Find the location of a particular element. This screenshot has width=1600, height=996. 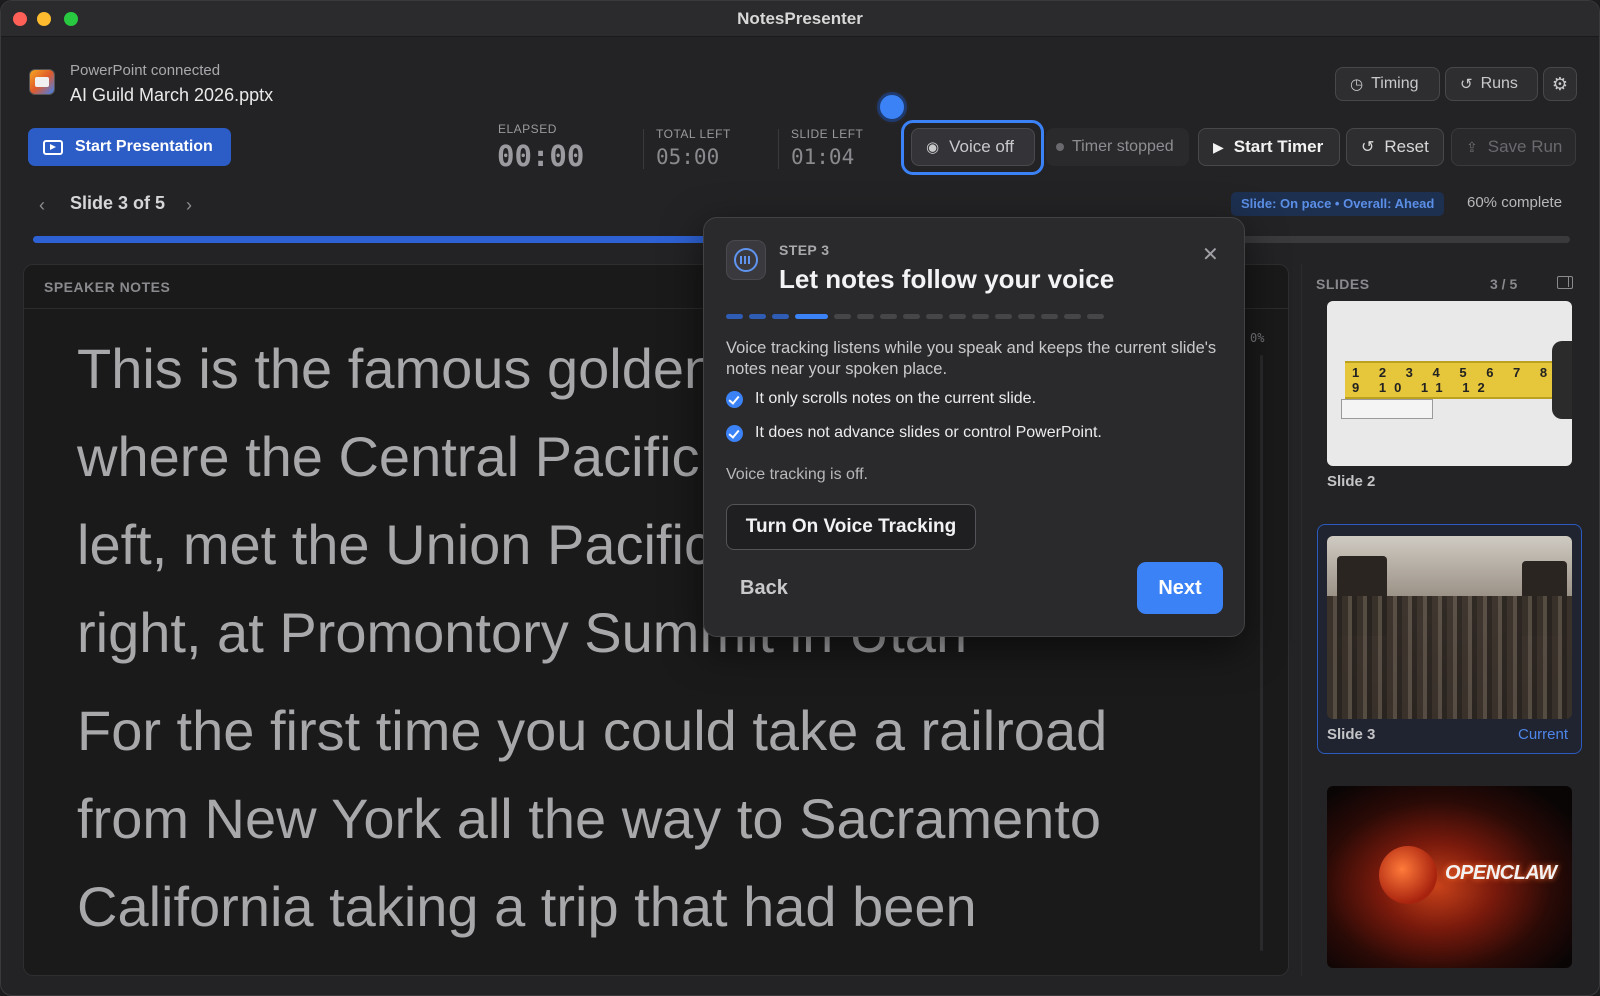

tape-numbers: 1 2 3 4 5 6 7 8 9 10 11 12 is located at coordinates (1454, 380).